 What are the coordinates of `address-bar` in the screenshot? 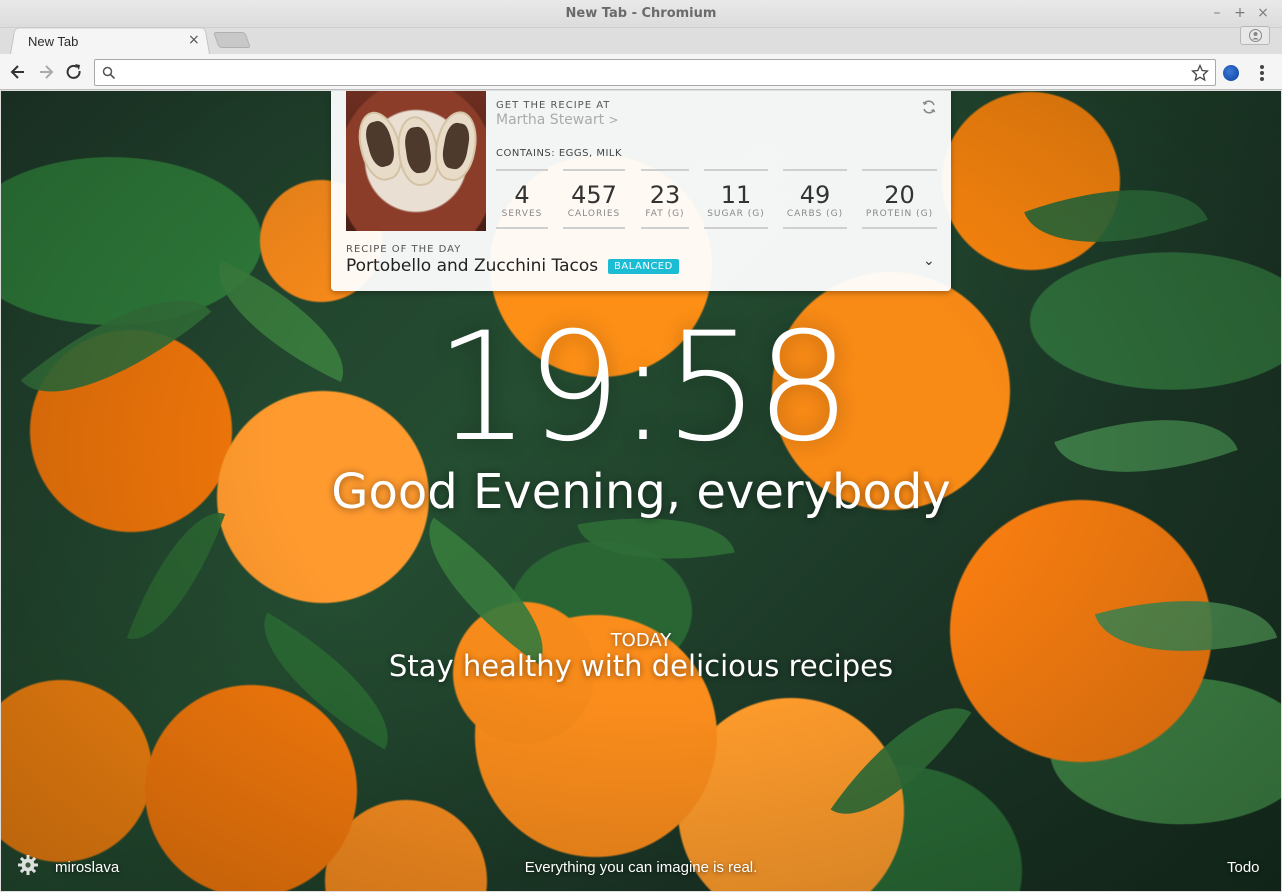 It's located at (655, 72).